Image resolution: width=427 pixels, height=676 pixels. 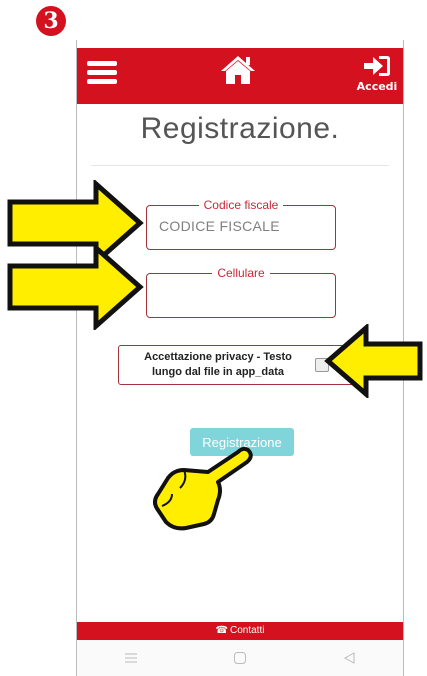 I want to click on android-nav-bar, so click(x=240, y=658).